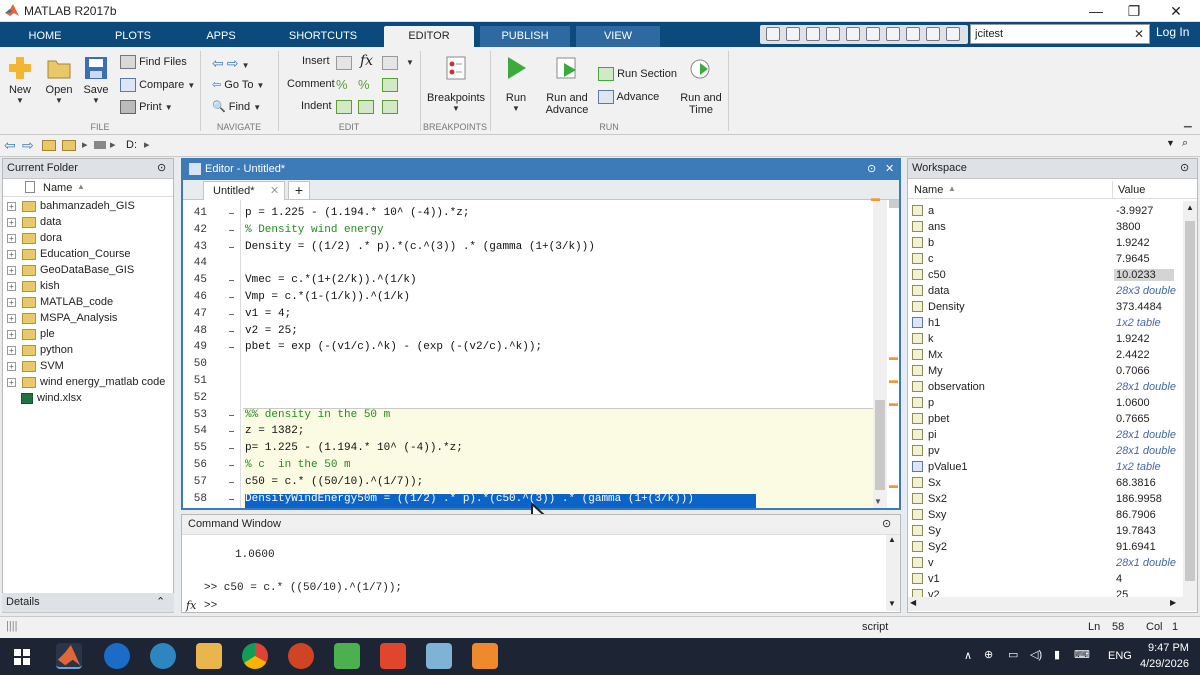  What do you see at coordinates (1131, 190) in the screenshot?
I see `value-column-header: Value` at bounding box center [1131, 190].